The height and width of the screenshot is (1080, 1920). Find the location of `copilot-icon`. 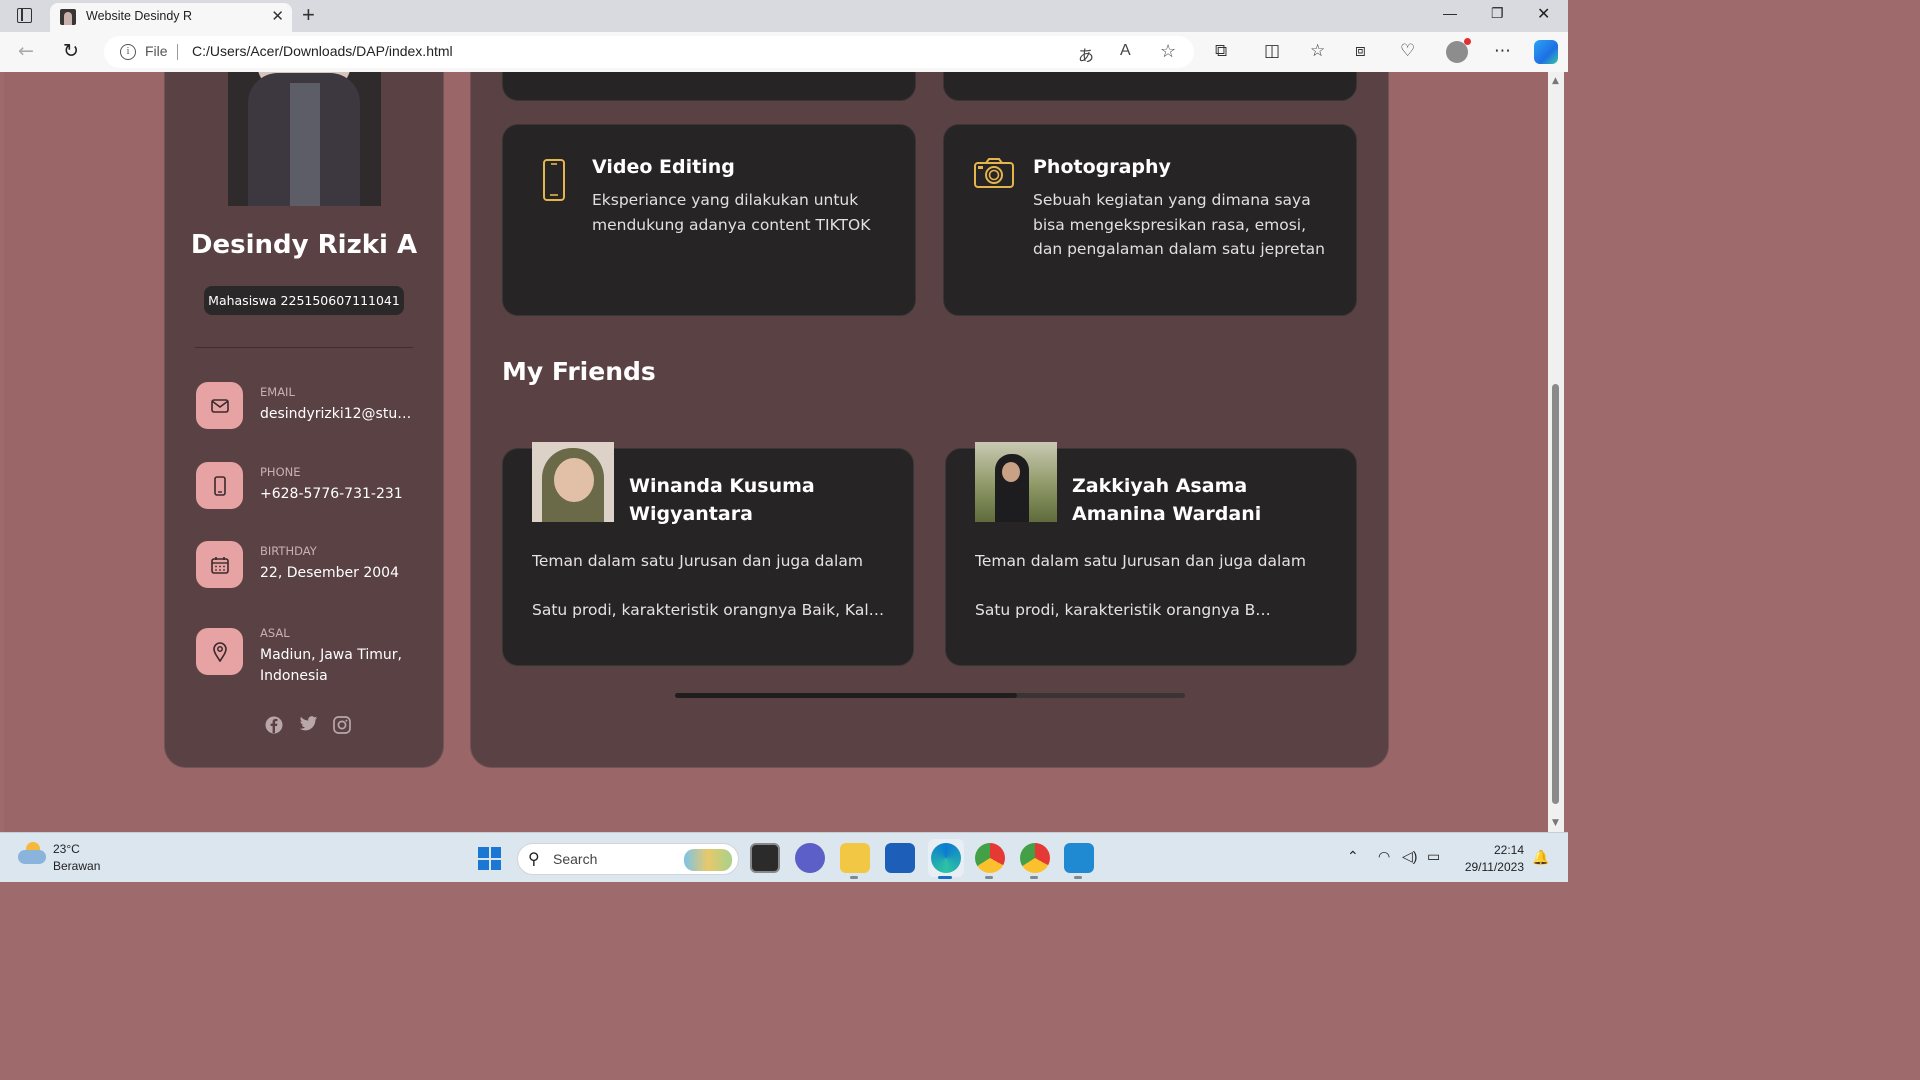

copilot-icon is located at coordinates (1546, 52).